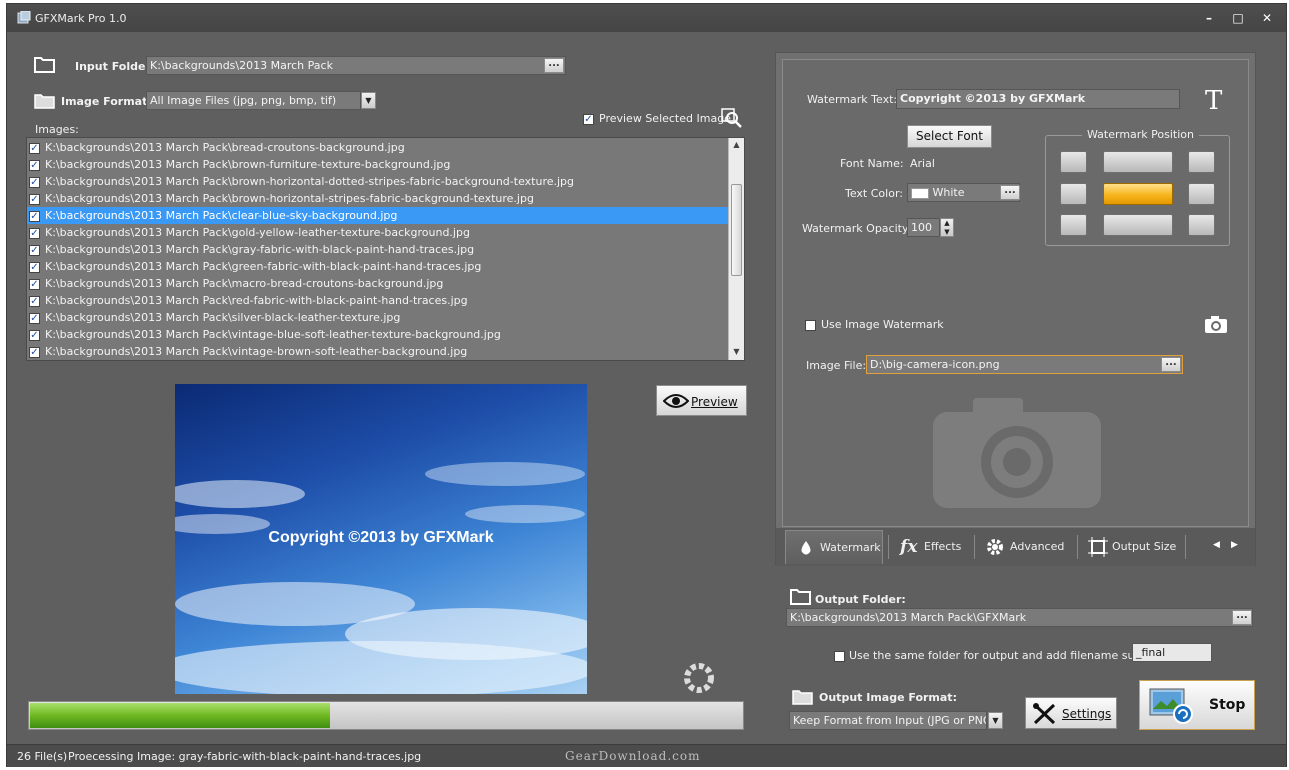  I want to click on settings-button-label: Settings, so click(1087, 714).